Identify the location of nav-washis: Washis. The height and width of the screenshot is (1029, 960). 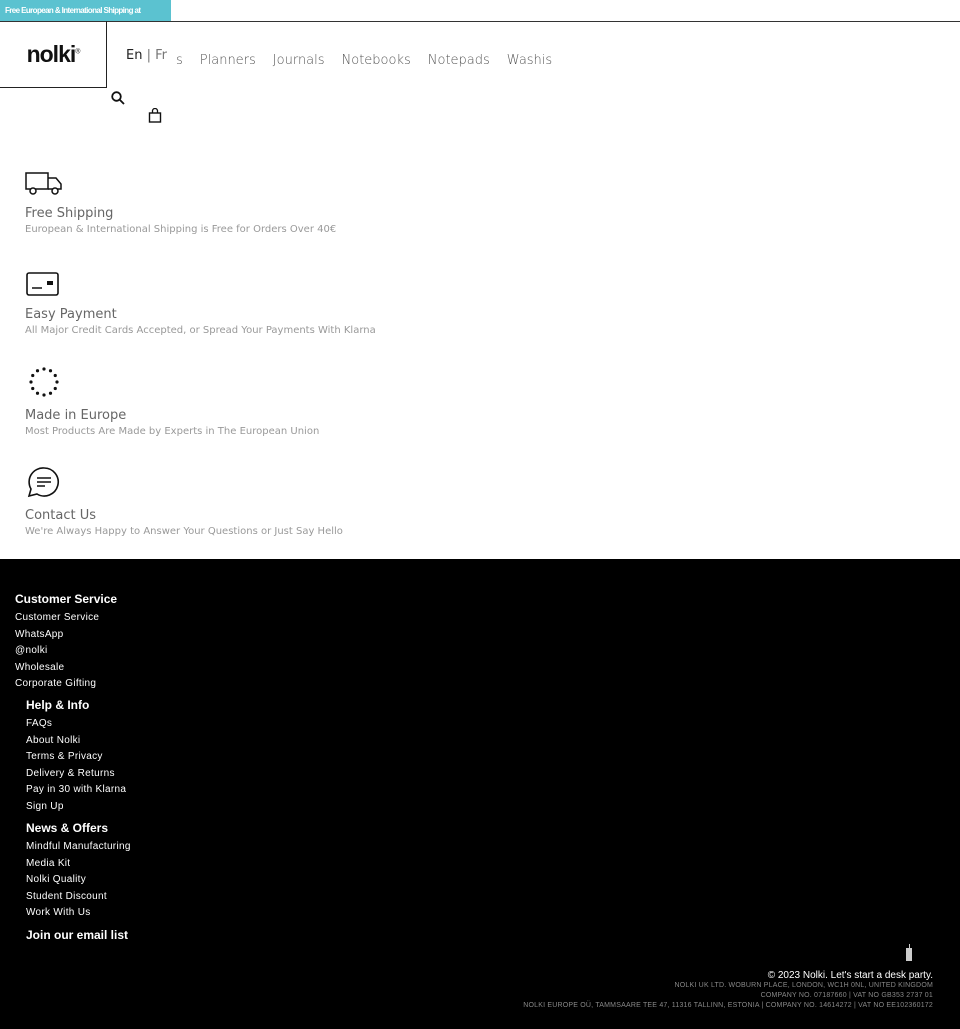
(529, 60).